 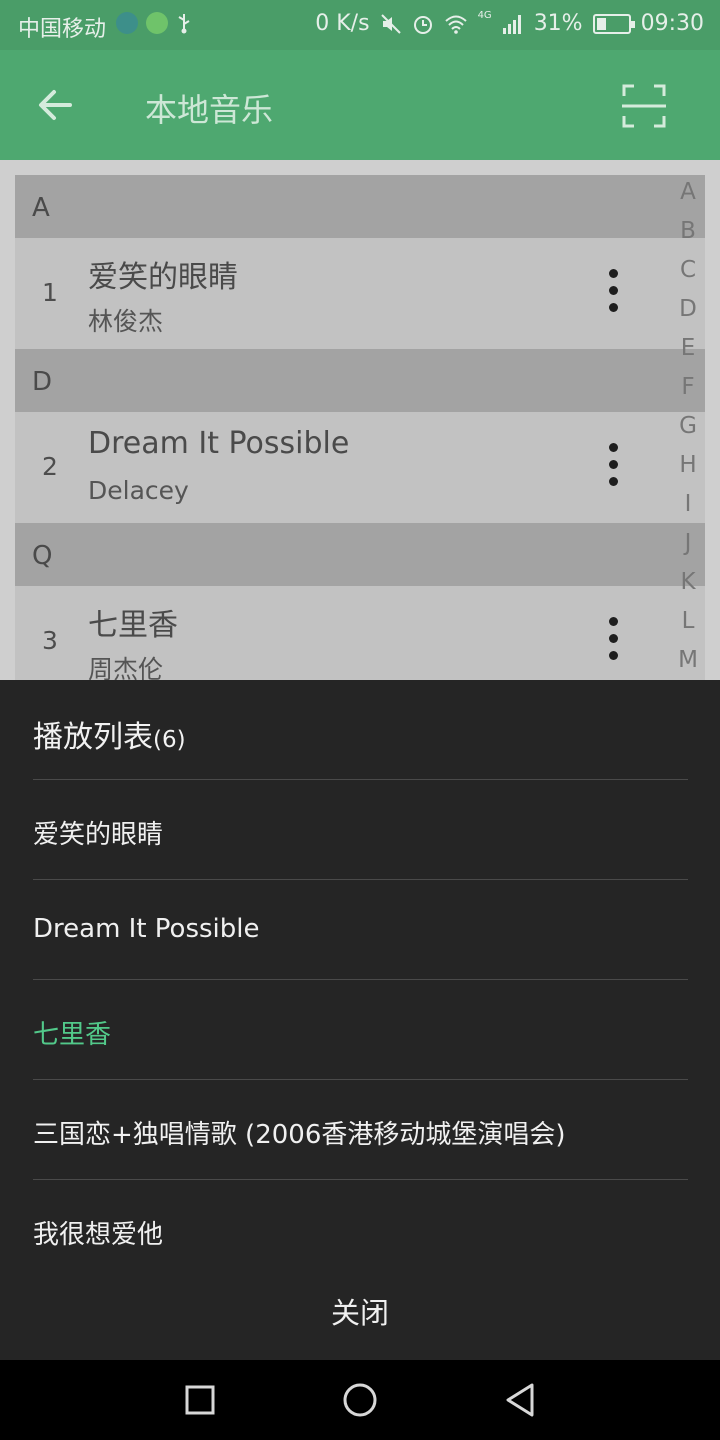 What do you see at coordinates (138, 490) in the screenshot?
I see `song-artist: Delacey` at bounding box center [138, 490].